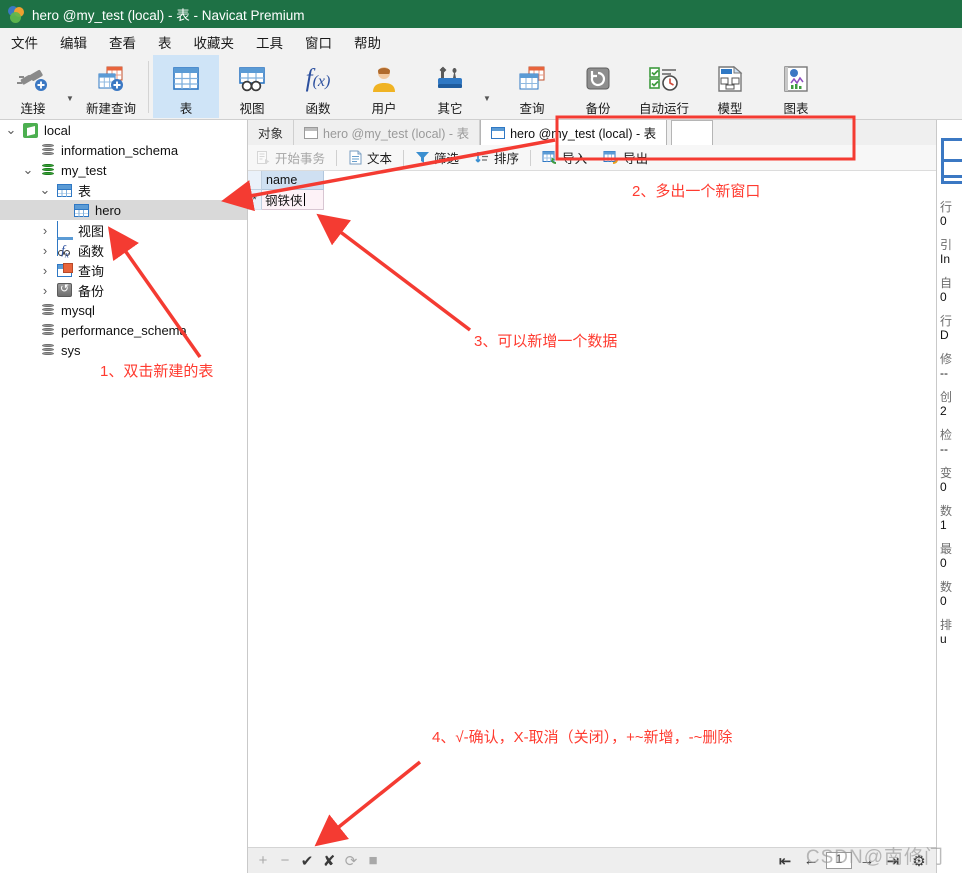 The image size is (962, 873). Describe the element at coordinates (944, 373) in the screenshot. I see `info-panel-value: --` at that location.